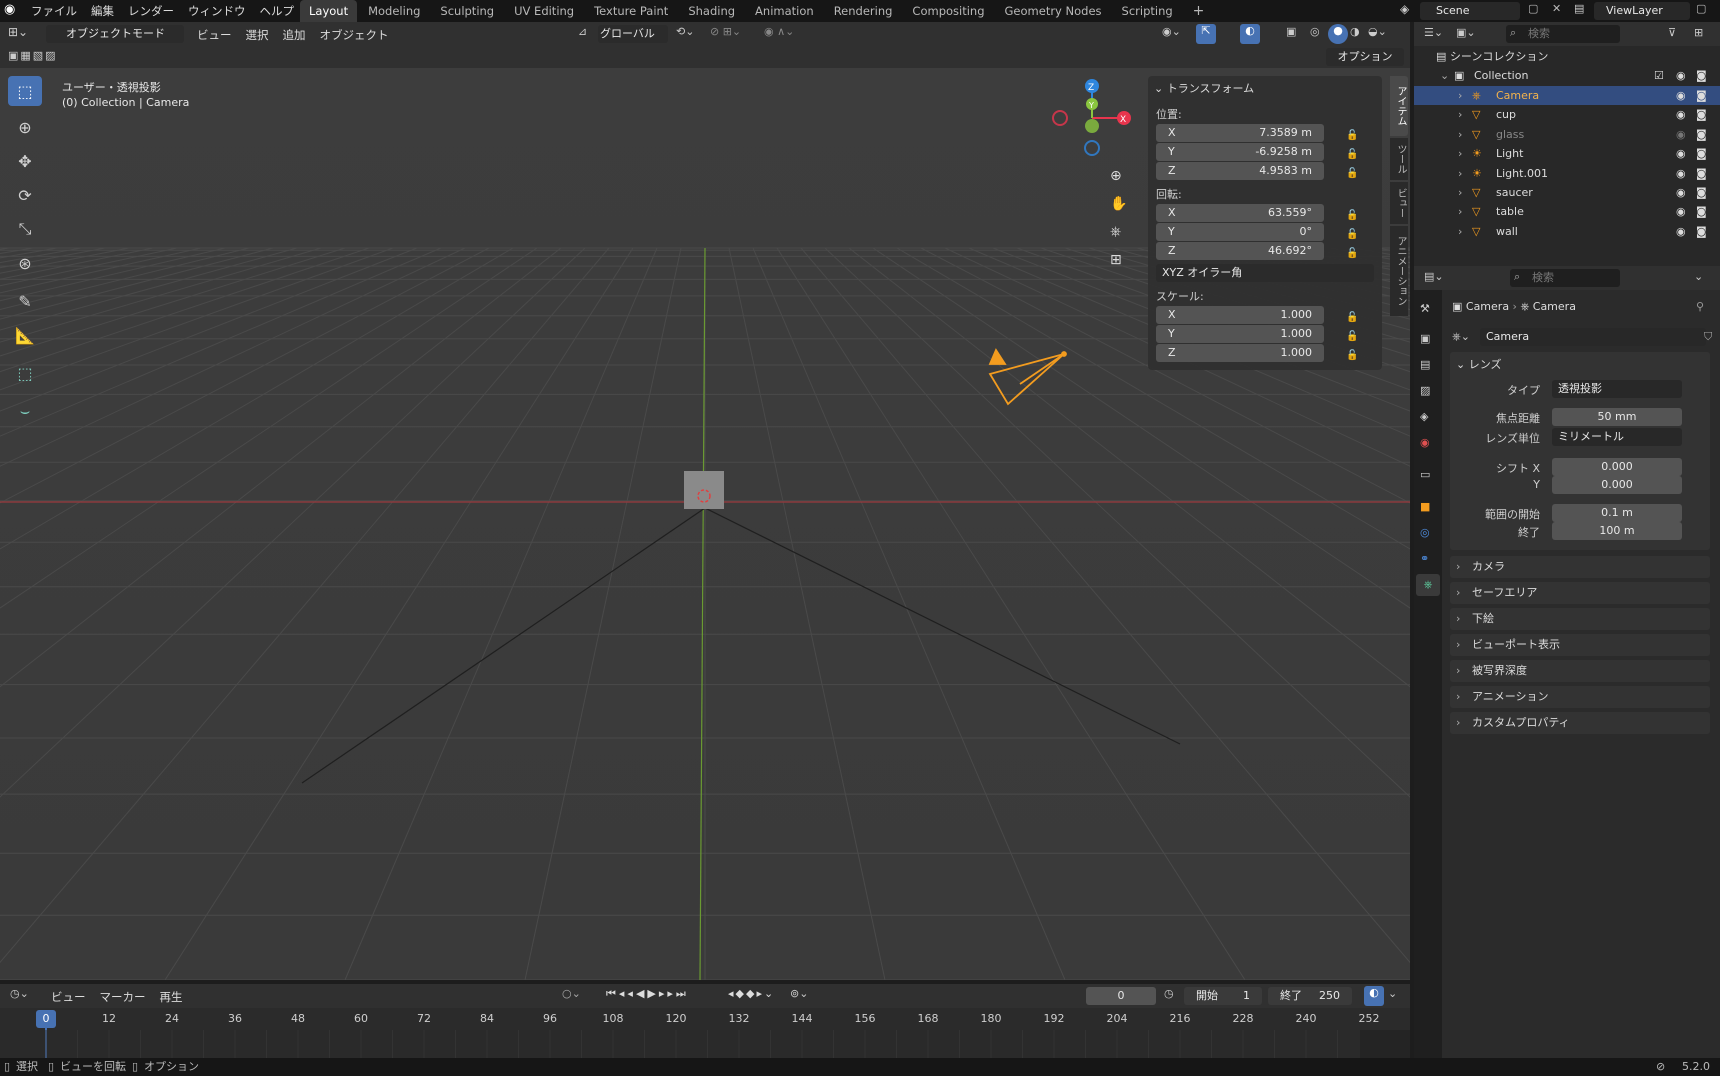 Image resolution: width=1720 pixels, height=1076 pixels. I want to click on display-mode-icon: ▣⌄, so click(1466, 32).